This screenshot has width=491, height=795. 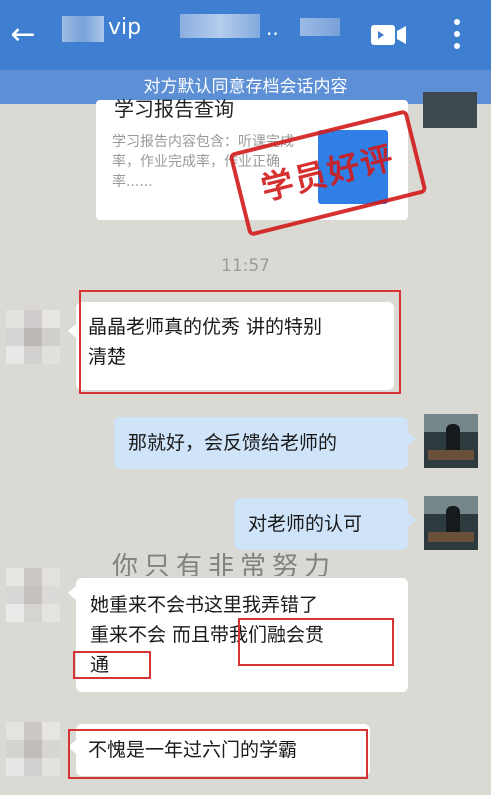 I want to click on message-text: 对老师的认可, so click(x=305, y=524).